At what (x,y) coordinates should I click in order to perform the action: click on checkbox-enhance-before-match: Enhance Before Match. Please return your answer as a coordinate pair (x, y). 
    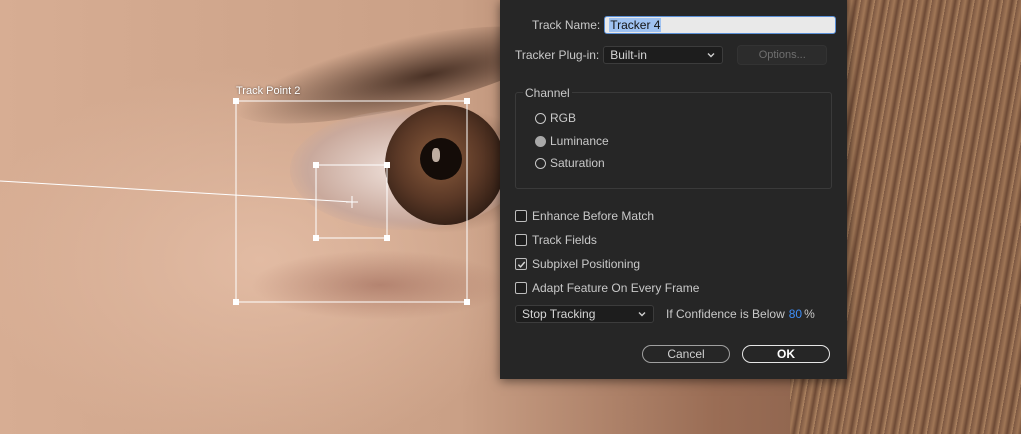
    Looking at the image, I should click on (584, 216).